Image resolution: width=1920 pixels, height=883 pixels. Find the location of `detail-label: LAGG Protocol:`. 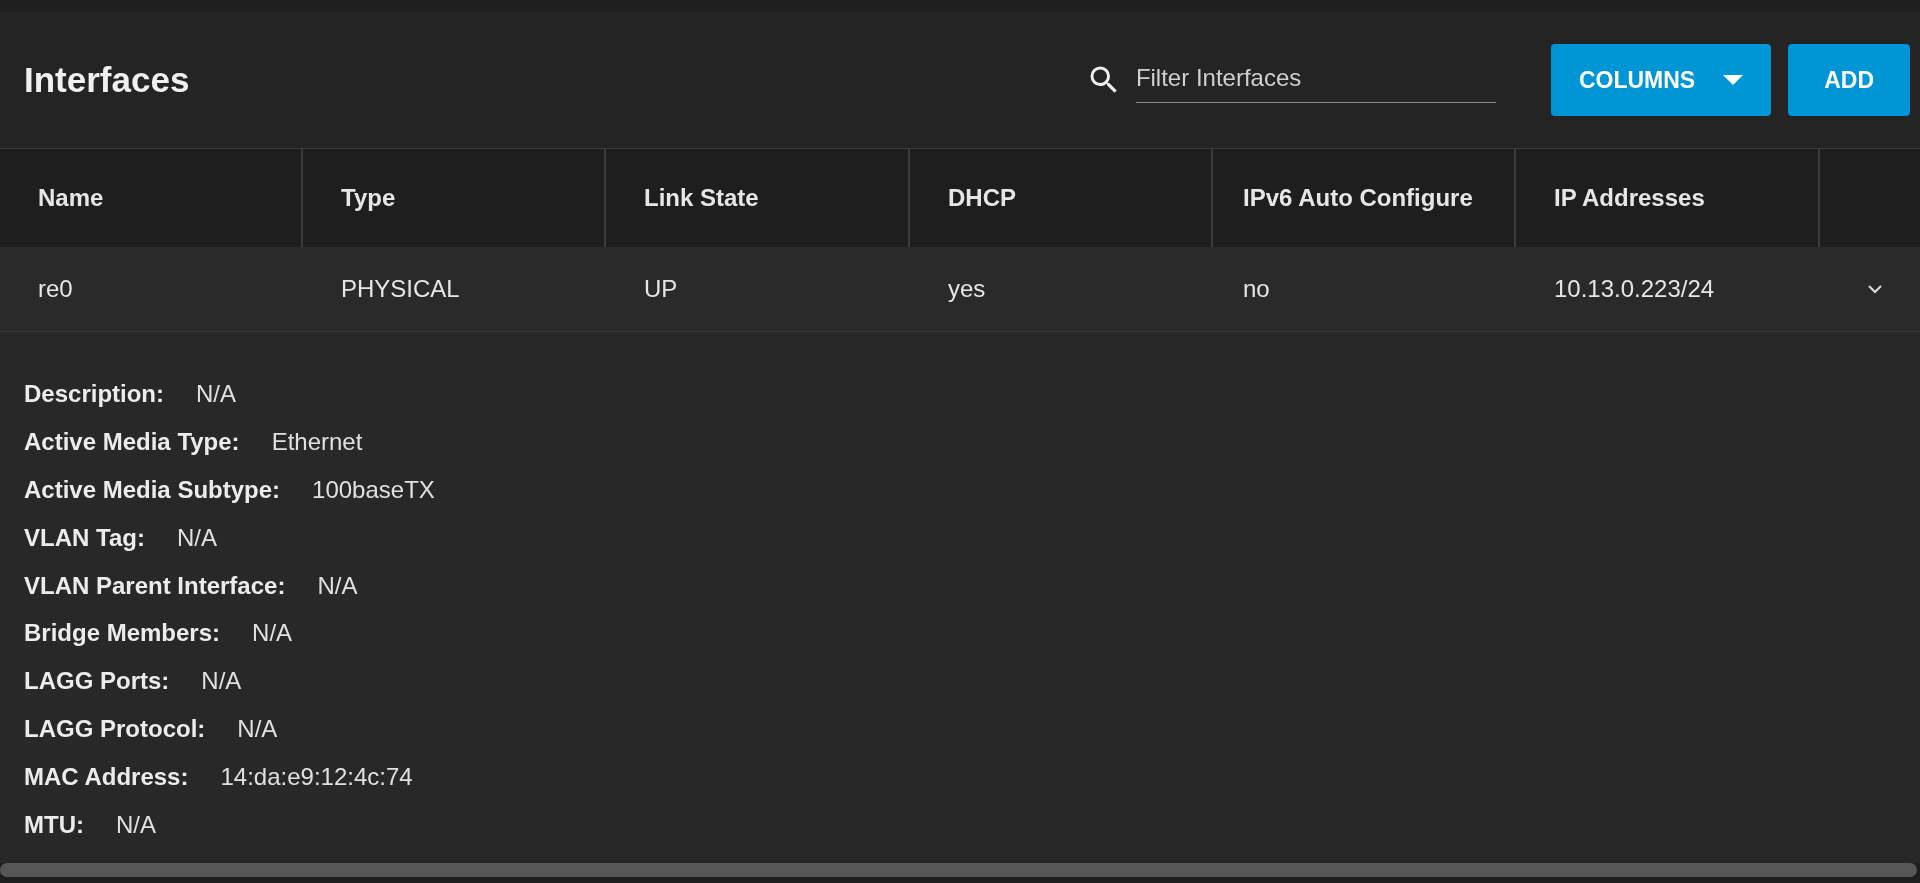

detail-label: LAGG Protocol: is located at coordinates (115, 729).